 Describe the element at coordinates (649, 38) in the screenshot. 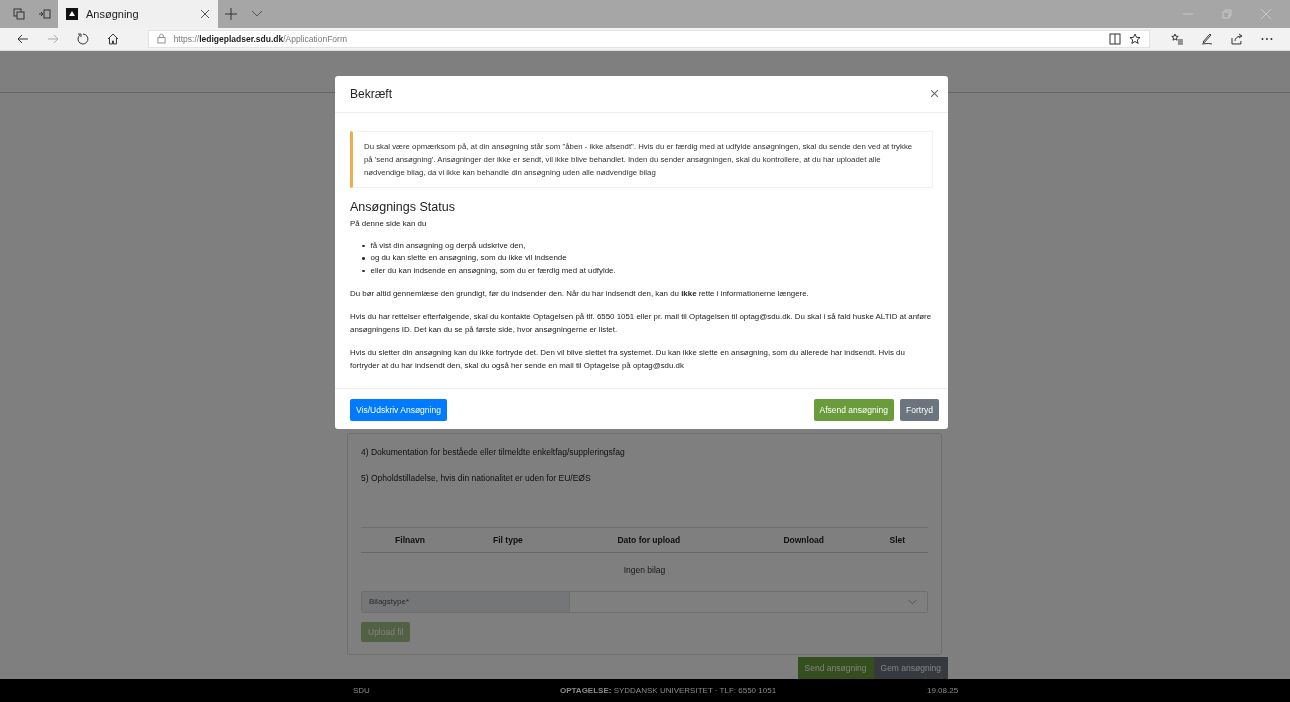

I see `address-bar: https://ledigepladser.sdu.dk/ApplicationForm` at that location.